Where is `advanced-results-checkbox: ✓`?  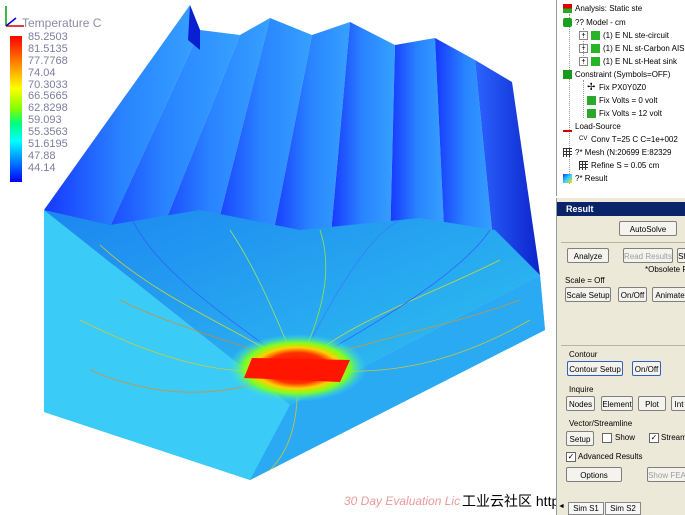 advanced-results-checkbox: ✓ is located at coordinates (571, 457).